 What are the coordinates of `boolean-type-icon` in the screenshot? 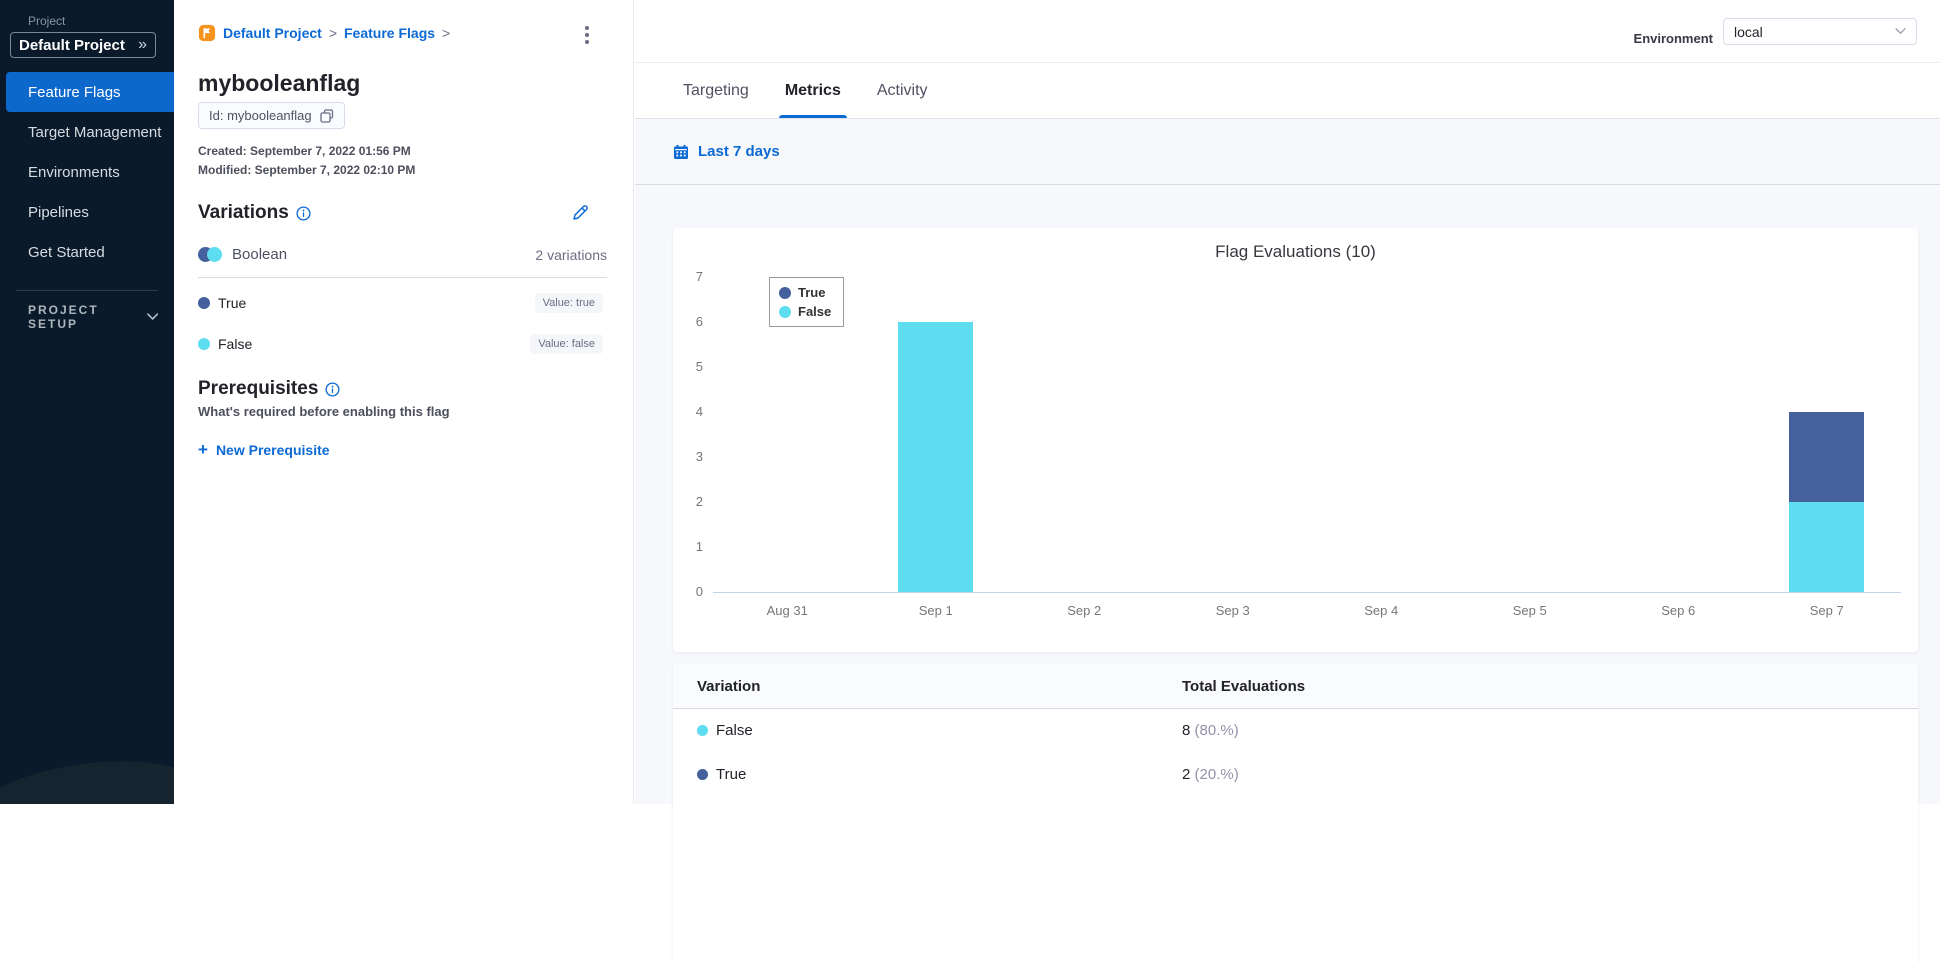 It's located at (210, 254).